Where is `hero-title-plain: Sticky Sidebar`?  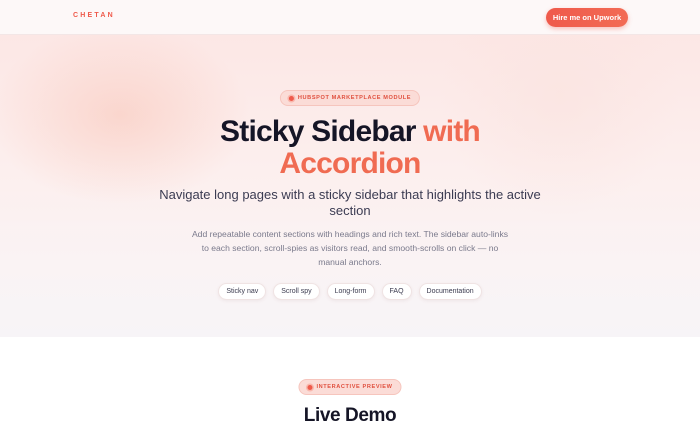
hero-title-plain: Sticky Sidebar is located at coordinates (322, 131).